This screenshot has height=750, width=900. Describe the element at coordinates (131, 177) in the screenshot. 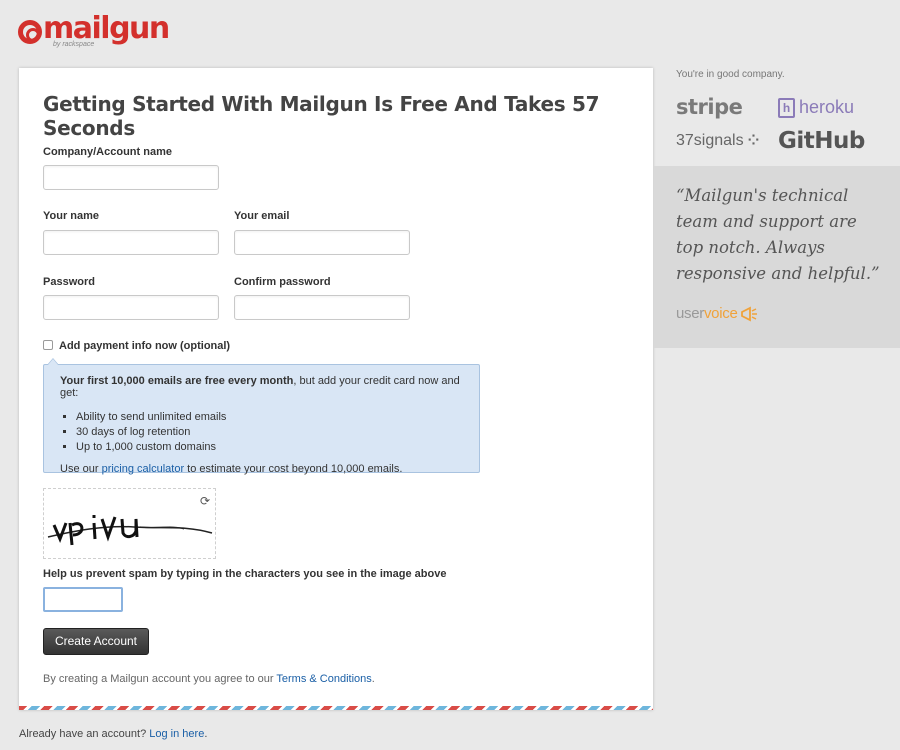

I see `company-field` at that location.